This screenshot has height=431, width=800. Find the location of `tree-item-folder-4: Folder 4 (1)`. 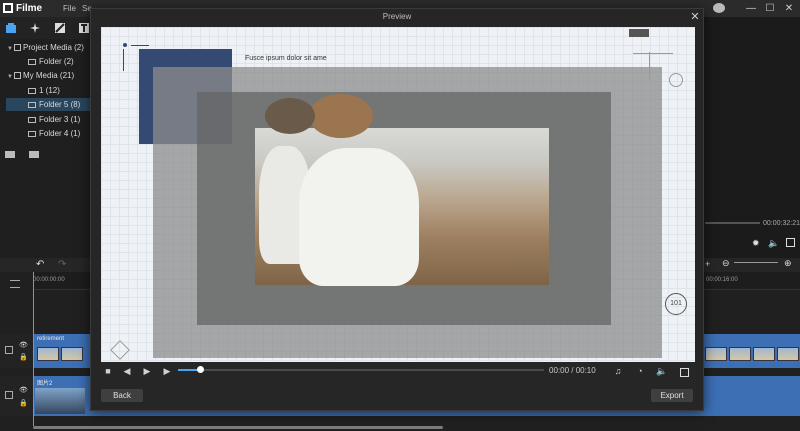

tree-item-folder-4: Folder 4 (1) is located at coordinates (59, 133).